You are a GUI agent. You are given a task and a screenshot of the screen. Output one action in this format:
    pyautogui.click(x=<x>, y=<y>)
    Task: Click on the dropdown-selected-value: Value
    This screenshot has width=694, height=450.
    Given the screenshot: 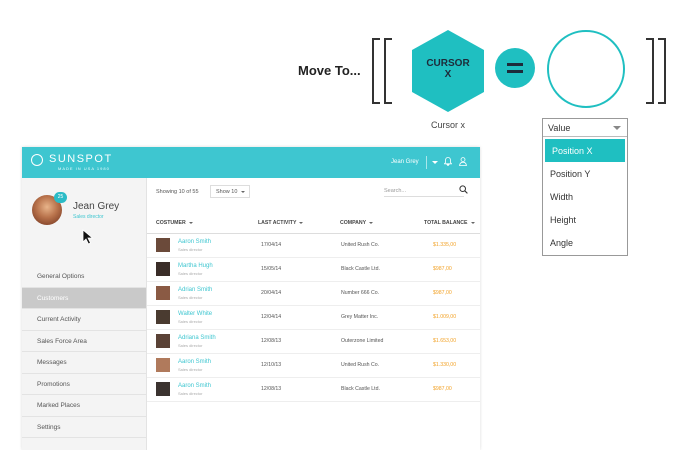 What is the action you would take?
    pyautogui.click(x=559, y=128)
    